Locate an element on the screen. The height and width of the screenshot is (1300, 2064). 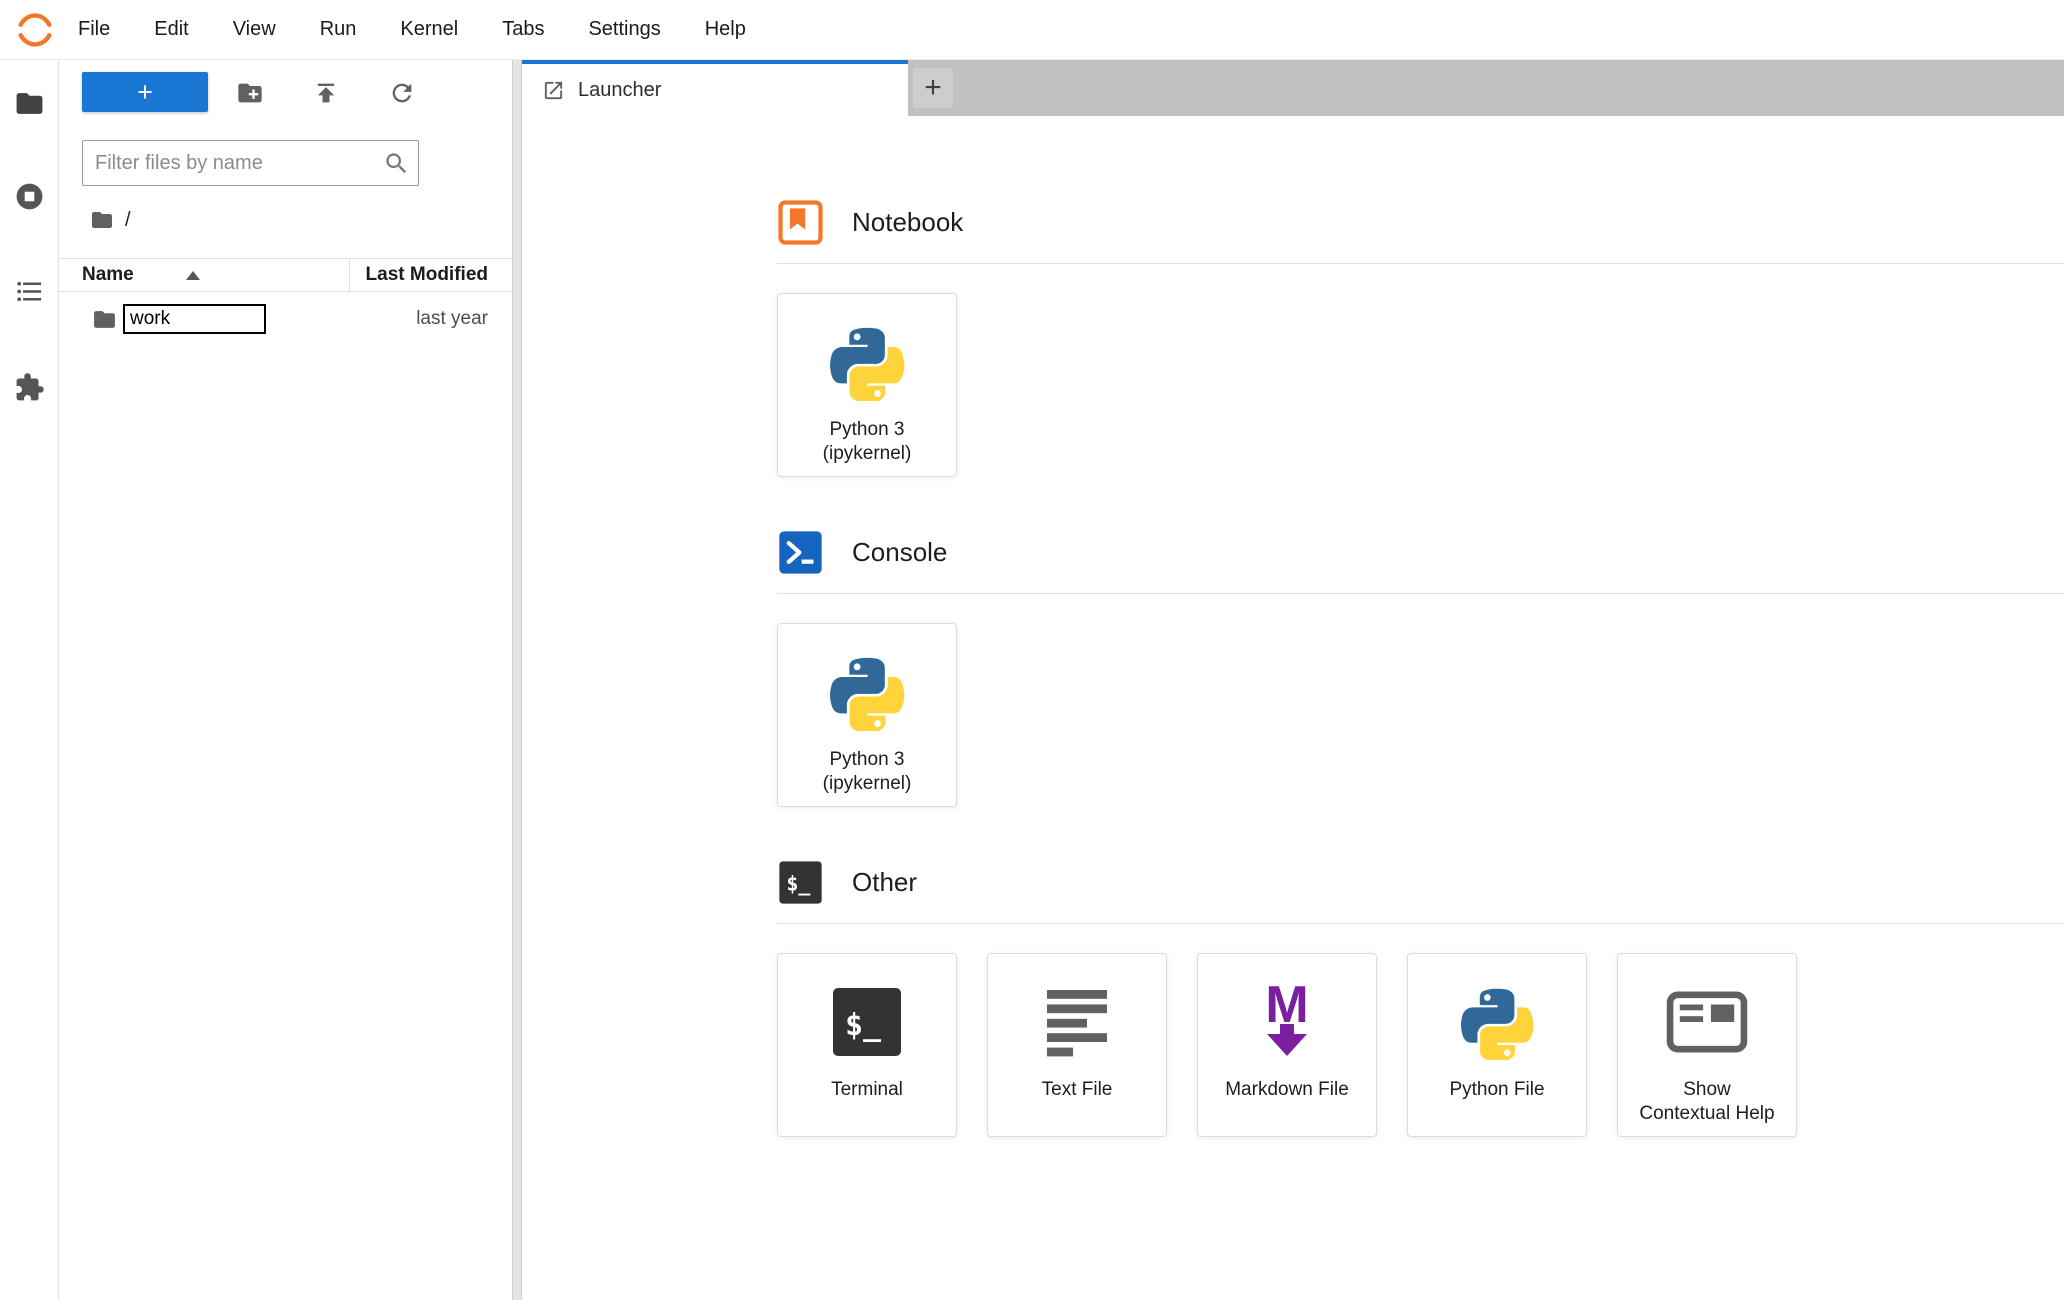
launcher-card-python3-notebook: Python 3 (ipykernel) is located at coordinates (867, 385).